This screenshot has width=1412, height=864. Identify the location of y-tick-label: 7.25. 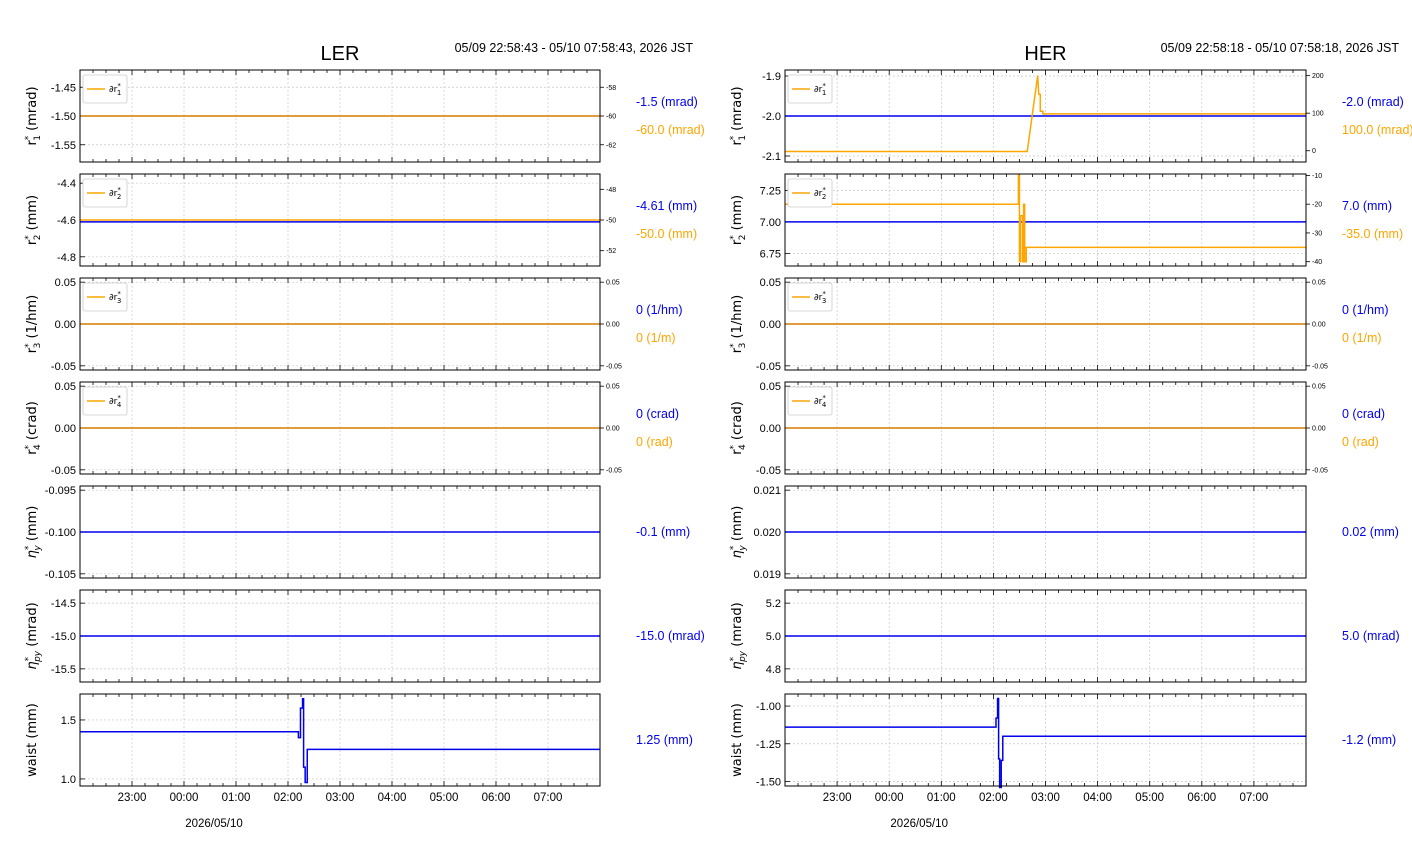
(770, 191).